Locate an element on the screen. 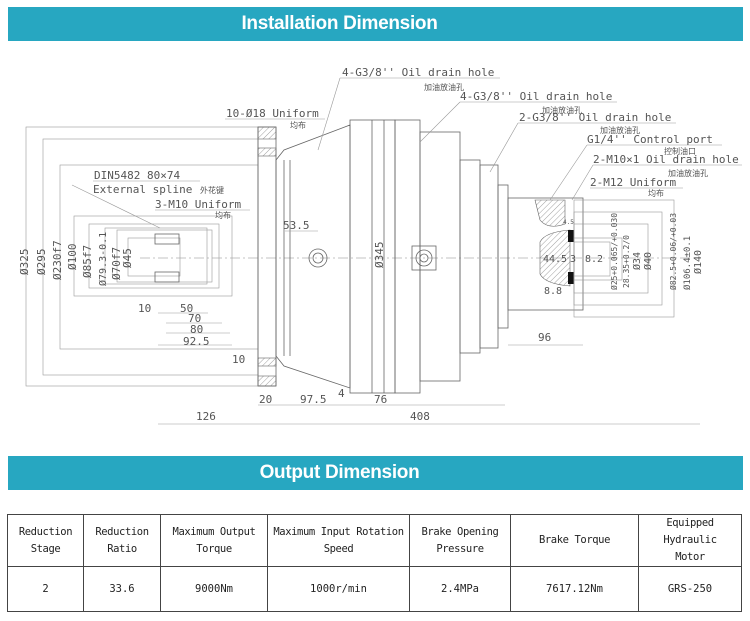 The height and width of the screenshot is (621, 750). callout-spline-type-cn: 外花键 is located at coordinates (212, 190).